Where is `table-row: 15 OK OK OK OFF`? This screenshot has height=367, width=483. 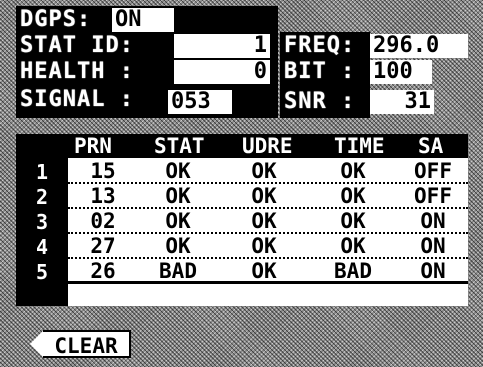
table-row: 15 OK OK OK OFF is located at coordinates (268, 172).